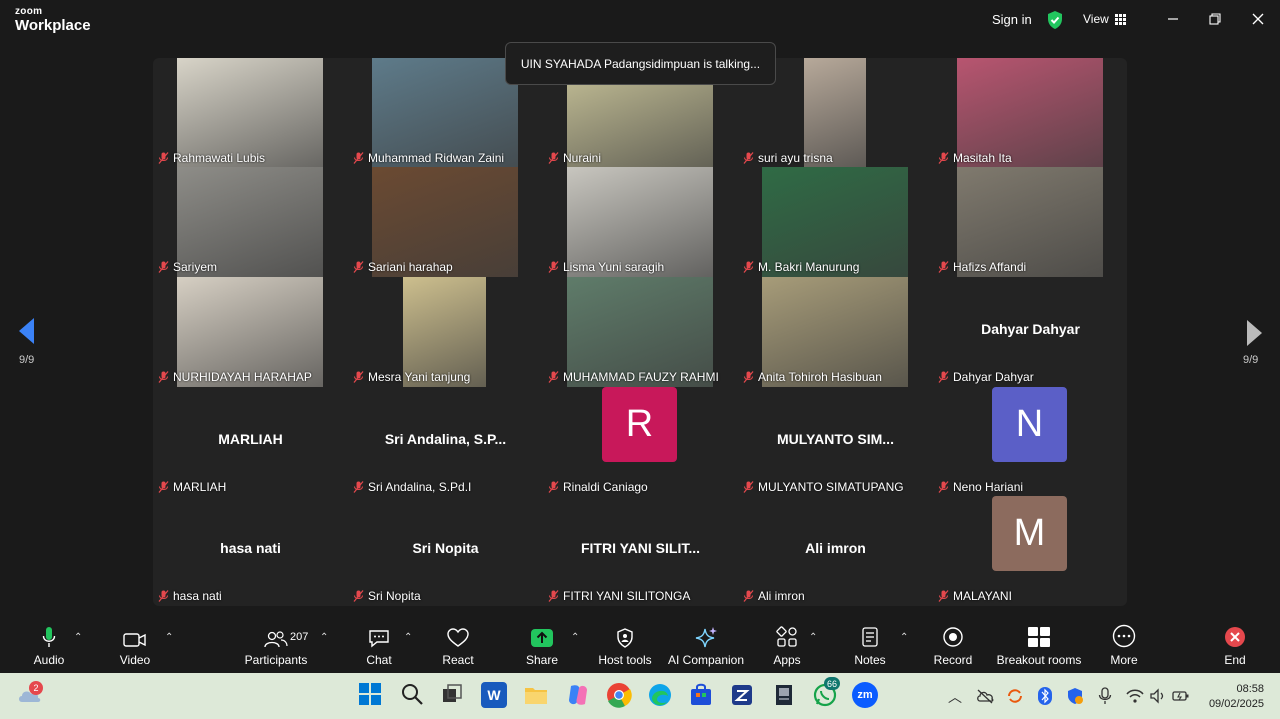  Describe the element at coordinates (250, 113) in the screenshot. I see `participant-tile: Rahmawati Lubis` at that location.